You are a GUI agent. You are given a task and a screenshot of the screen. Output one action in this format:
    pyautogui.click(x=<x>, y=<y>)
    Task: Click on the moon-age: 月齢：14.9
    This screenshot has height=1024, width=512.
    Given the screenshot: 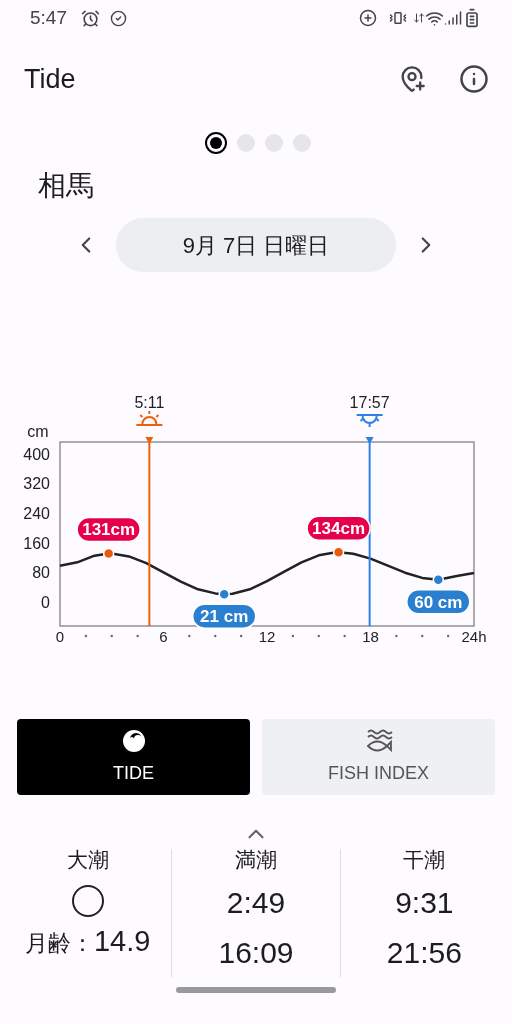 What is the action you would take?
    pyautogui.click(x=87, y=941)
    